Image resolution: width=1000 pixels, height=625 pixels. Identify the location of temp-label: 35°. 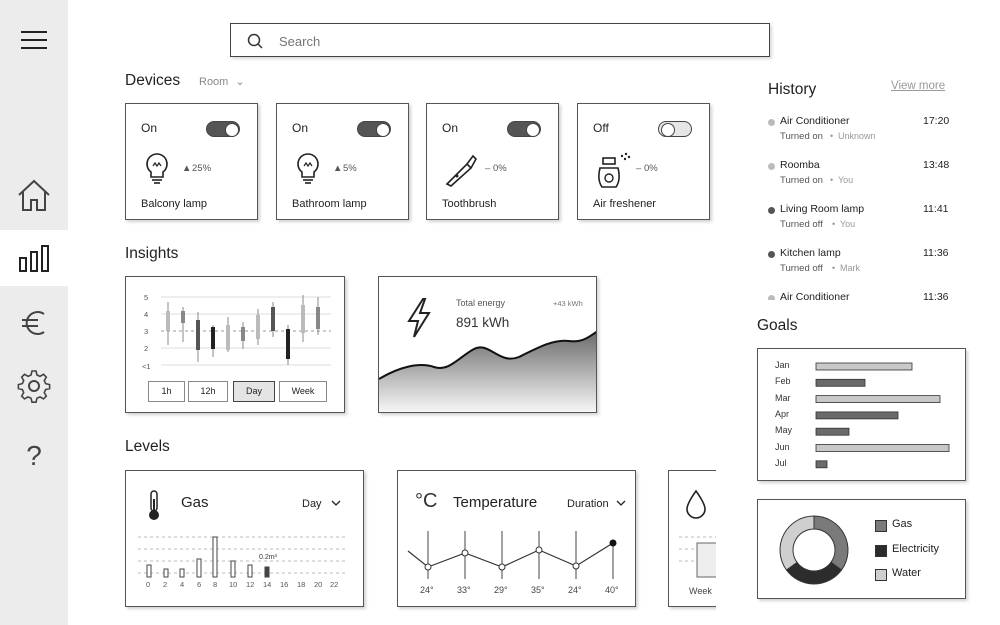
(538, 590).